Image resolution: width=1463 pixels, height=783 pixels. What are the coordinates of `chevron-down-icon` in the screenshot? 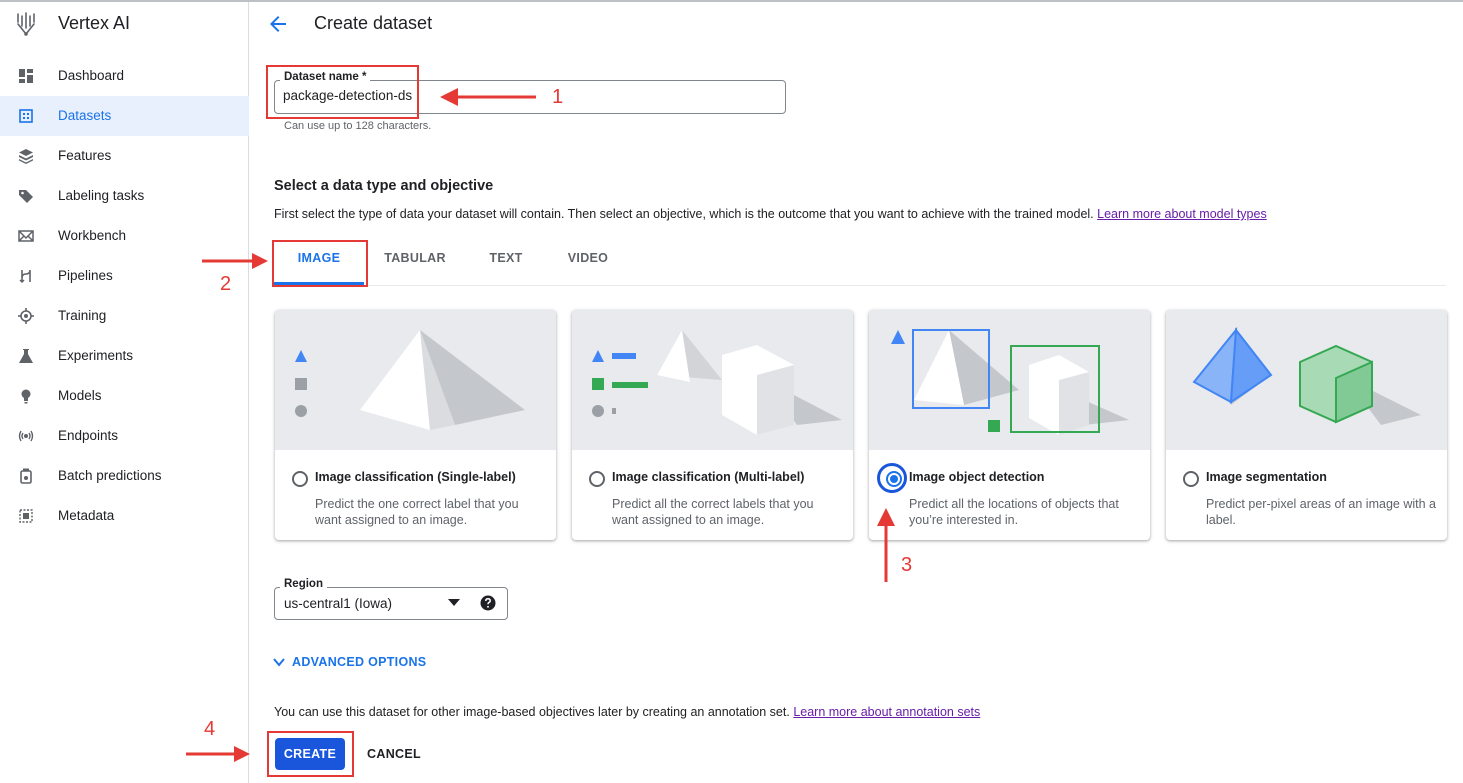 It's located at (279, 662).